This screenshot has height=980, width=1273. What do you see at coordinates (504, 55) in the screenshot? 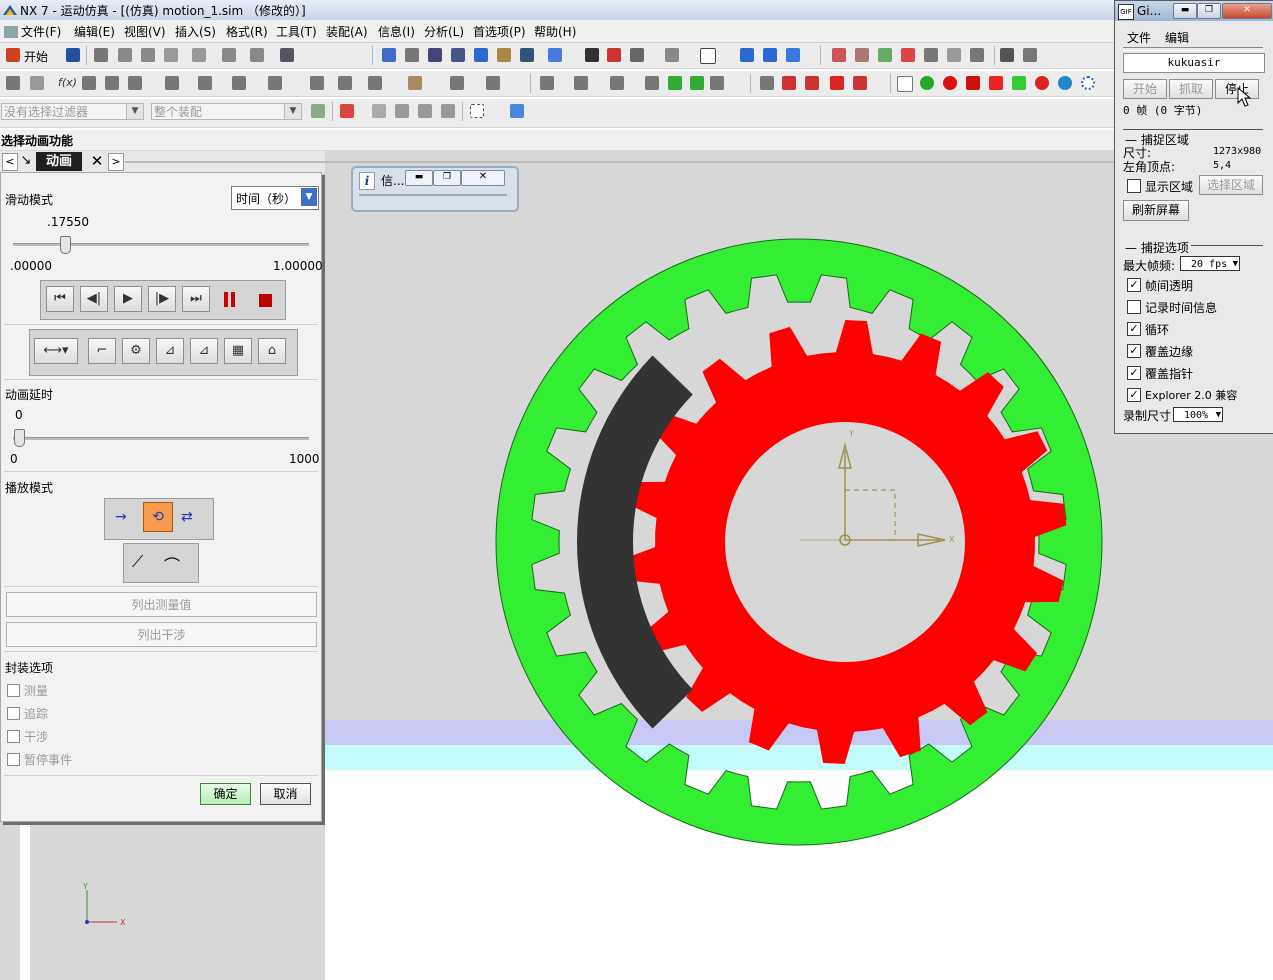
I see `pan-icon` at bounding box center [504, 55].